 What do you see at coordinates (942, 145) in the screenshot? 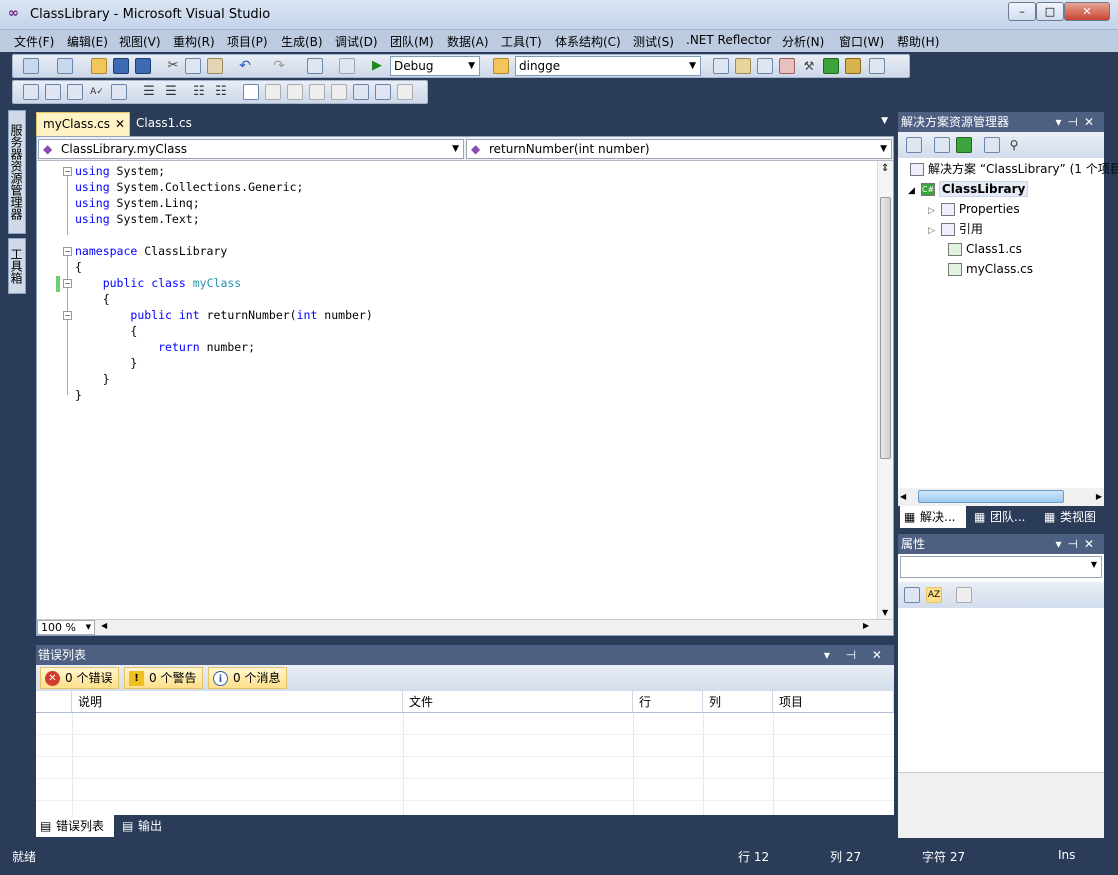
I see `show-all-files-icon` at bounding box center [942, 145].